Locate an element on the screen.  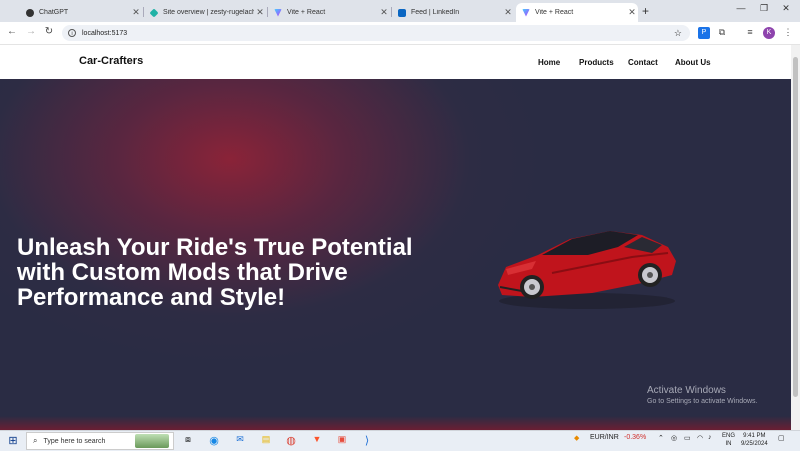
tab-vite-react: Vite + React ✕ is located at coordinates (329, 12).